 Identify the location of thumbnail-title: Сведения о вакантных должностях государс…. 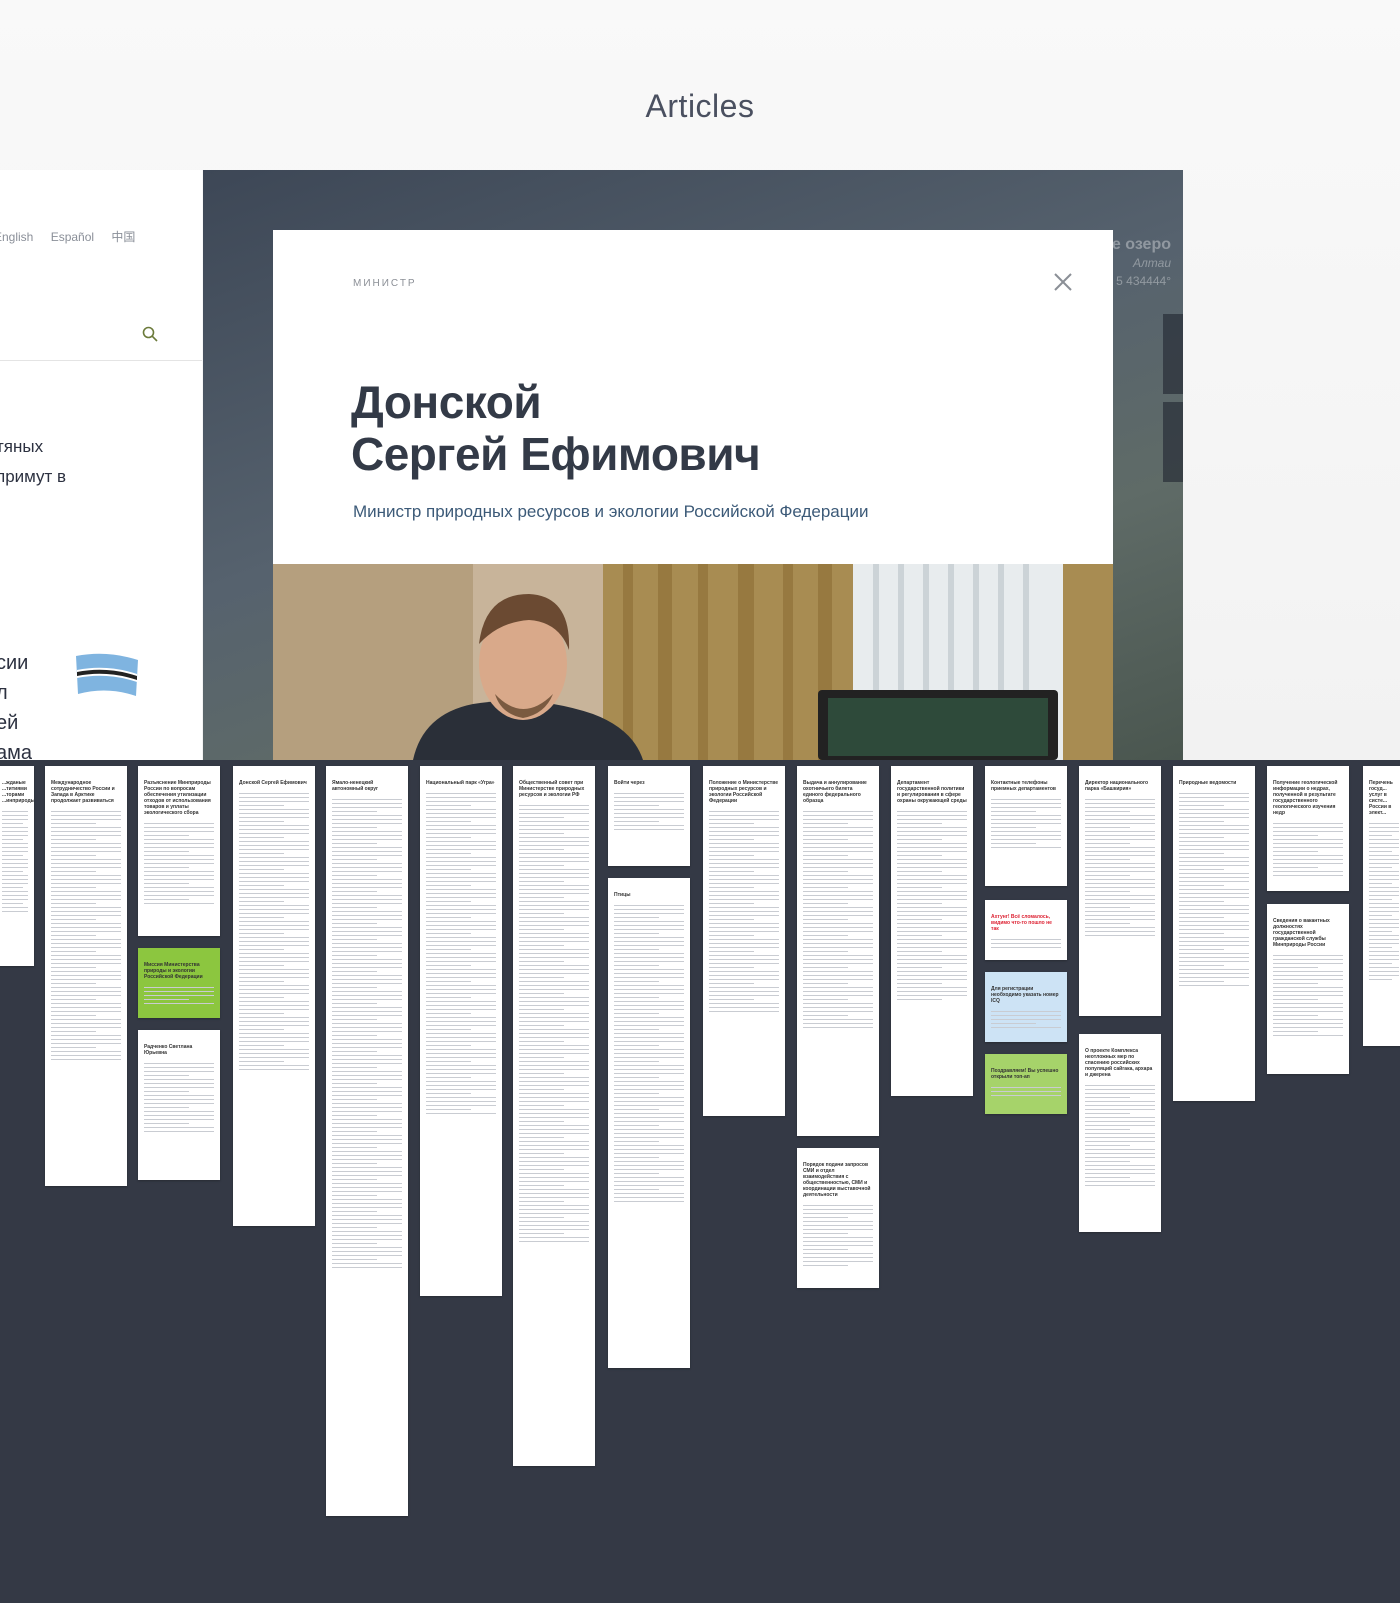
(1301, 933).